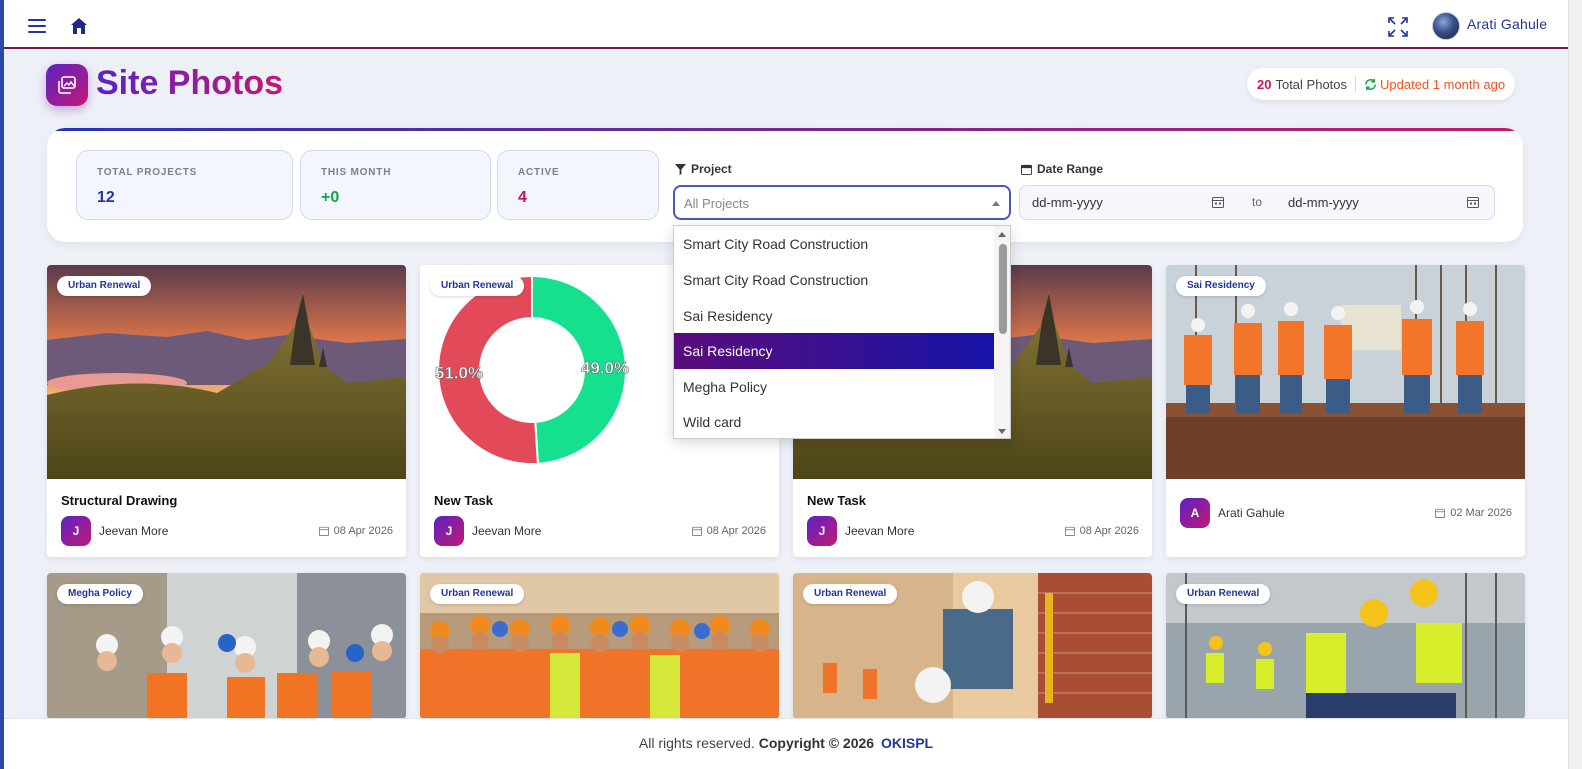 The width and height of the screenshot is (1582, 769). What do you see at coordinates (1264, 84) in the screenshot?
I see `total-photos-count: 20` at bounding box center [1264, 84].